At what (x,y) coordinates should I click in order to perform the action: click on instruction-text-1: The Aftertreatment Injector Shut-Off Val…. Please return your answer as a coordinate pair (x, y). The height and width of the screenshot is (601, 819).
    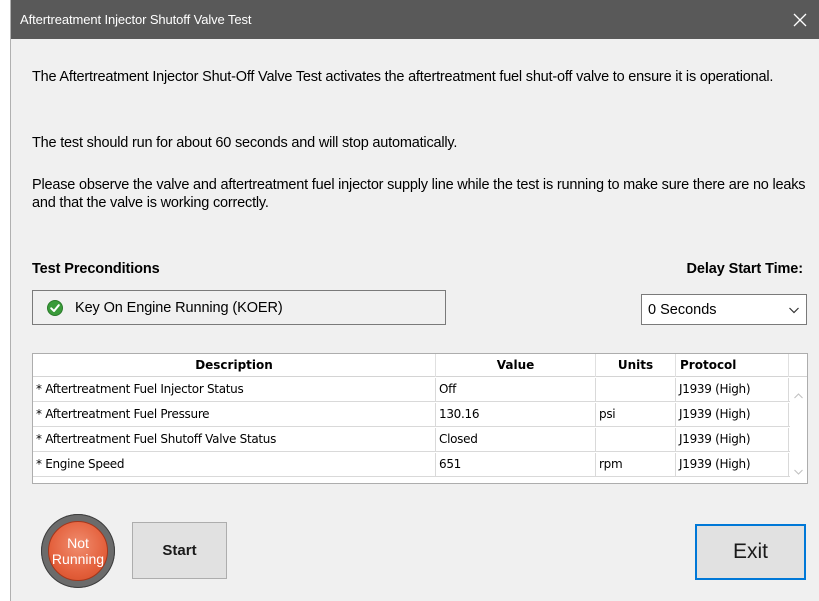
    Looking at the image, I should click on (403, 77).